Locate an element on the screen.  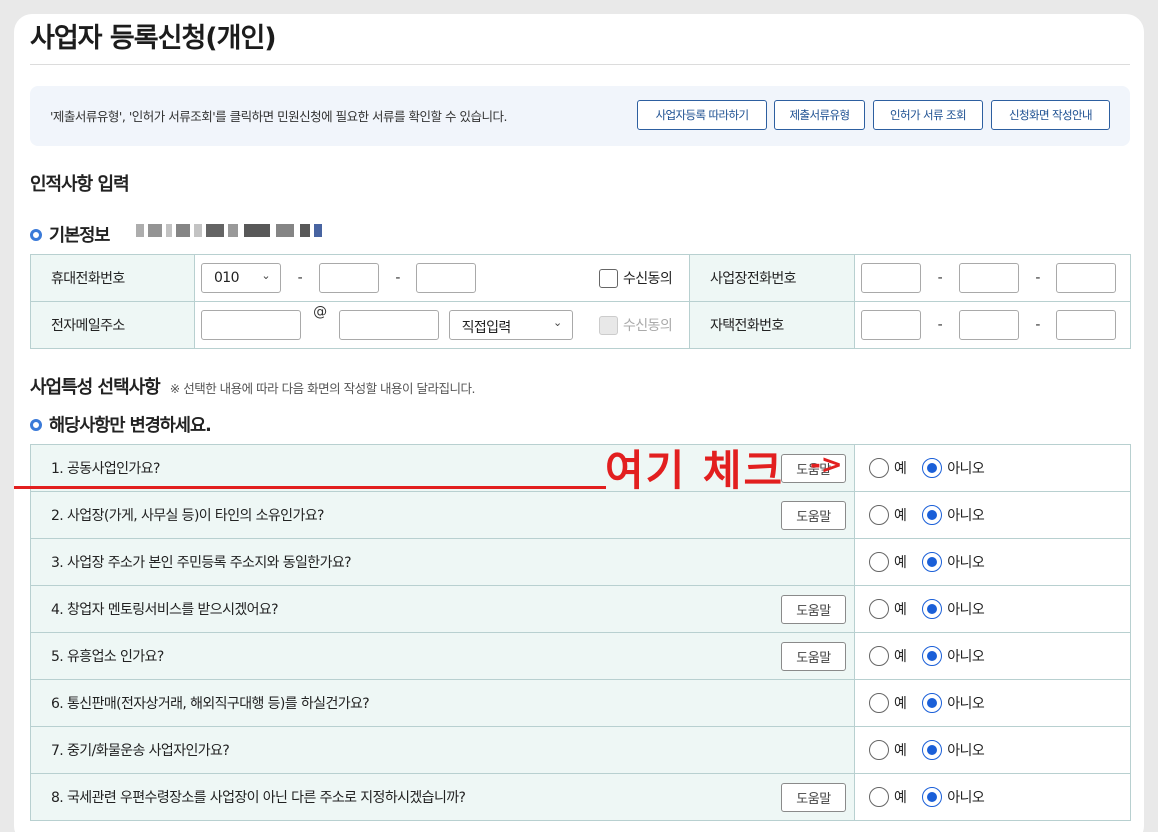
question-text: 8. 국세관련 우편수령장소를 사업장이 아닌 다른 주소로 지정하시겠습니까? is located at coordinates (258, 798).